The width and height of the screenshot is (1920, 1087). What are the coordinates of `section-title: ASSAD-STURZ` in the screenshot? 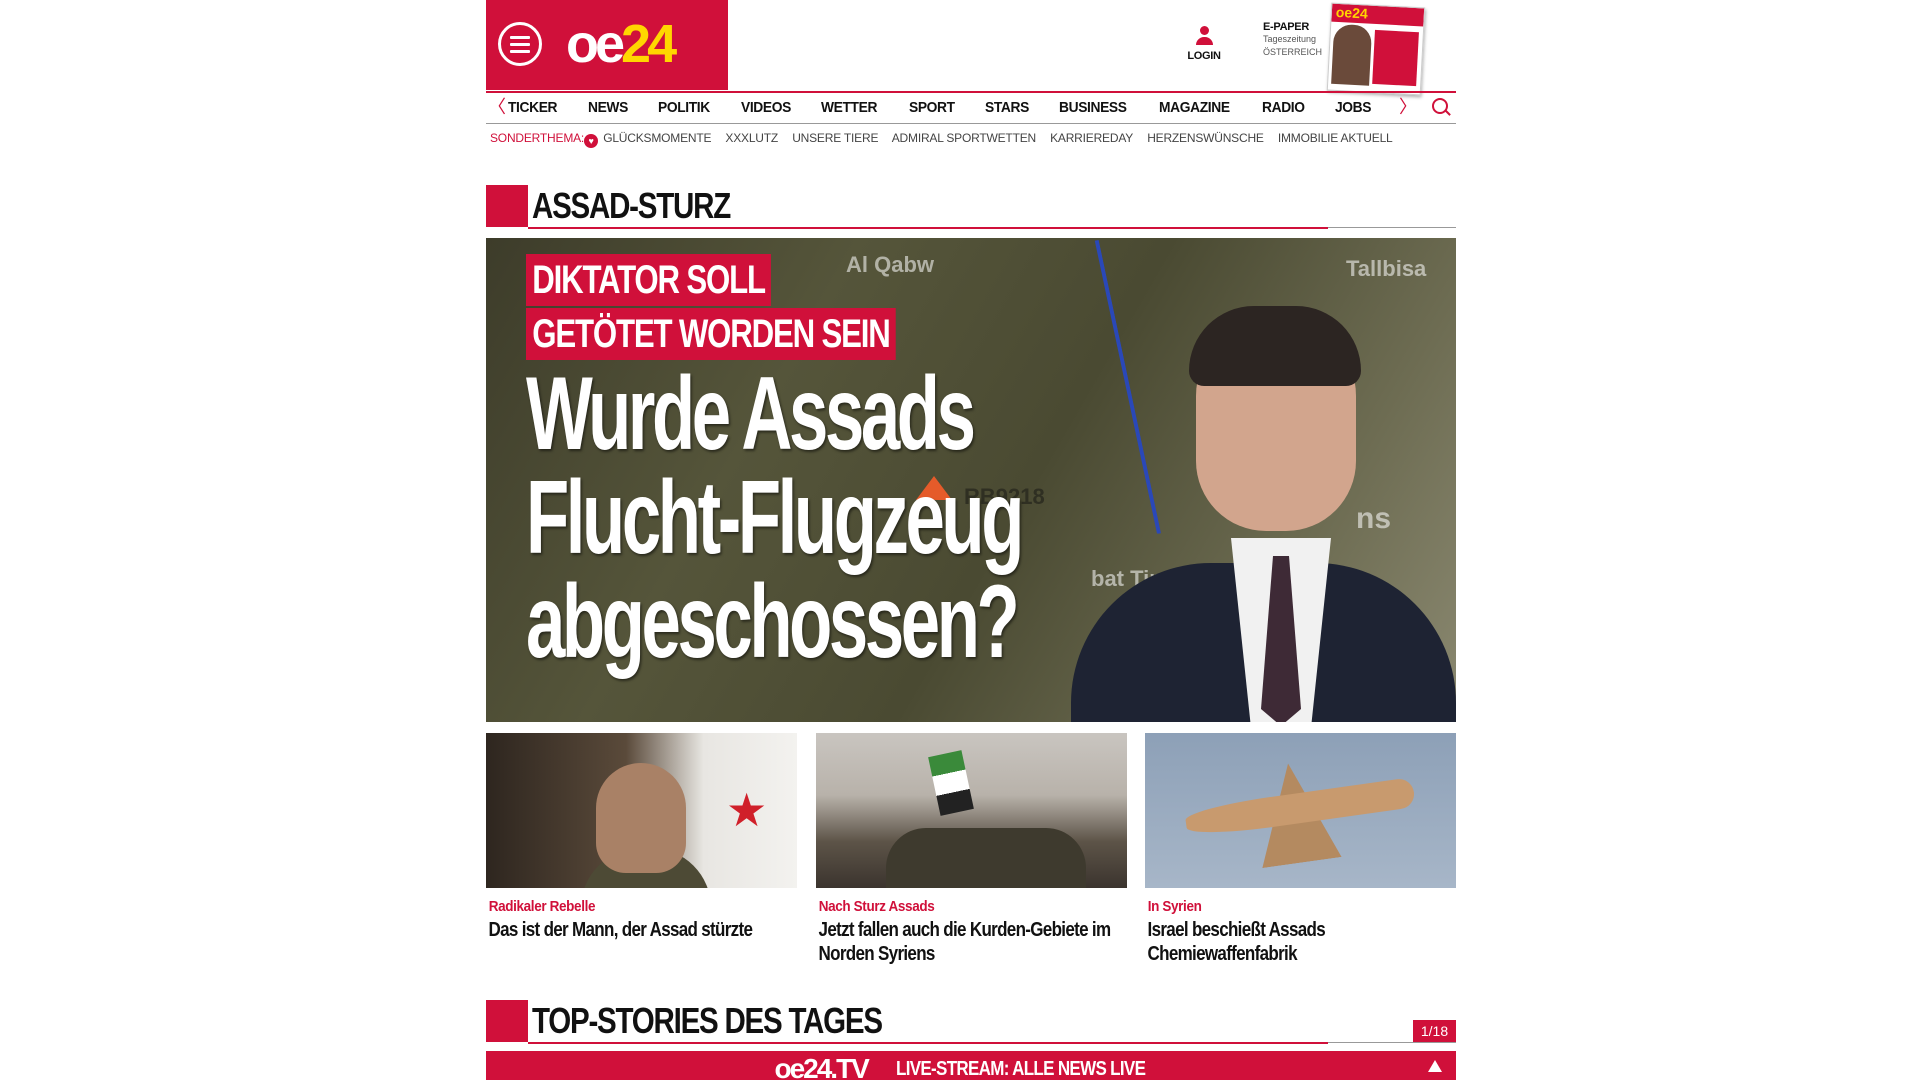 It's located at (631, 206).